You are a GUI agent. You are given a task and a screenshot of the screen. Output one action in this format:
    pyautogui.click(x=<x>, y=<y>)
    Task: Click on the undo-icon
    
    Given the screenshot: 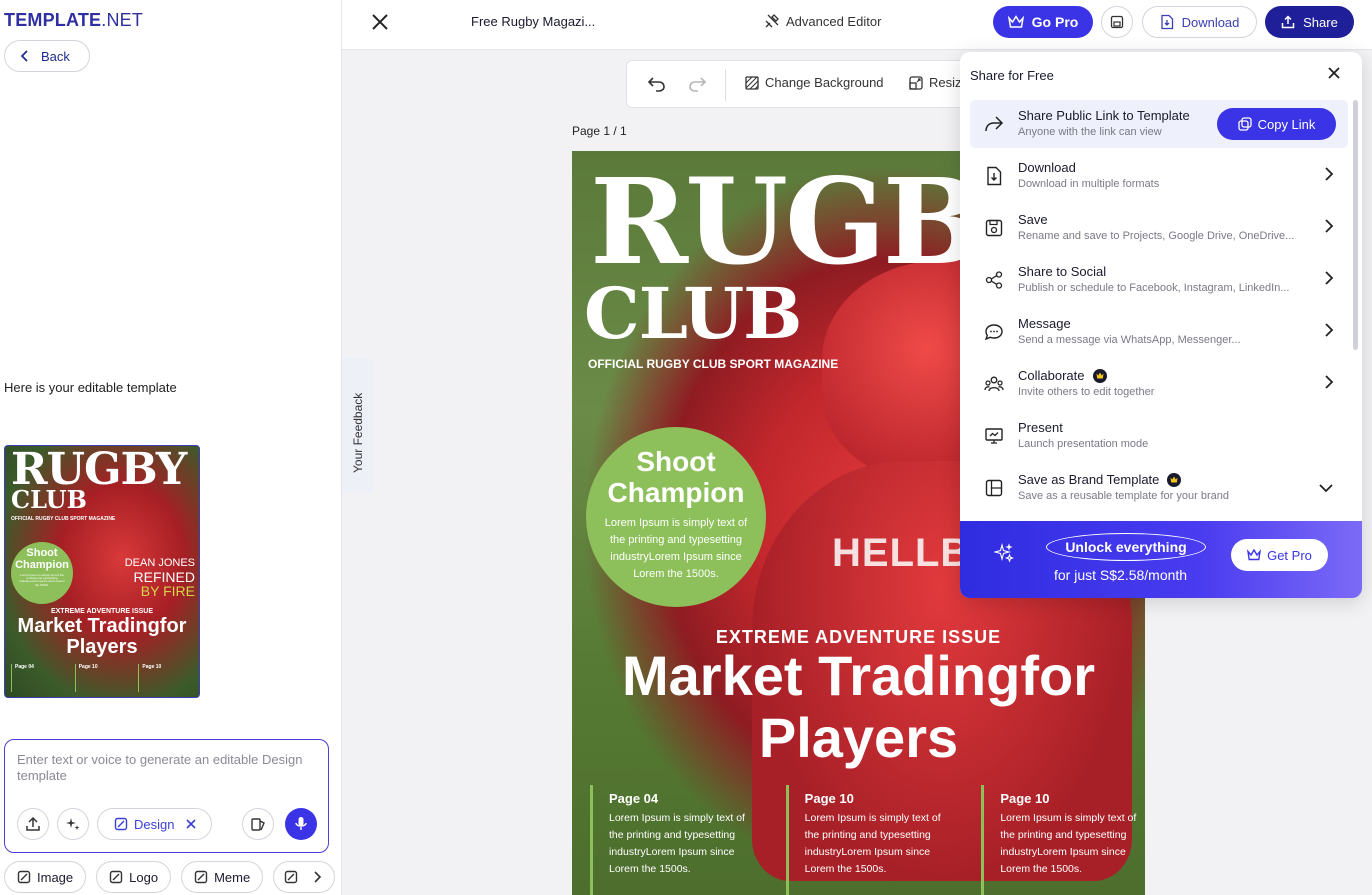 What is the action you would take?
    pyautogui.click(x=656, y=84)
    